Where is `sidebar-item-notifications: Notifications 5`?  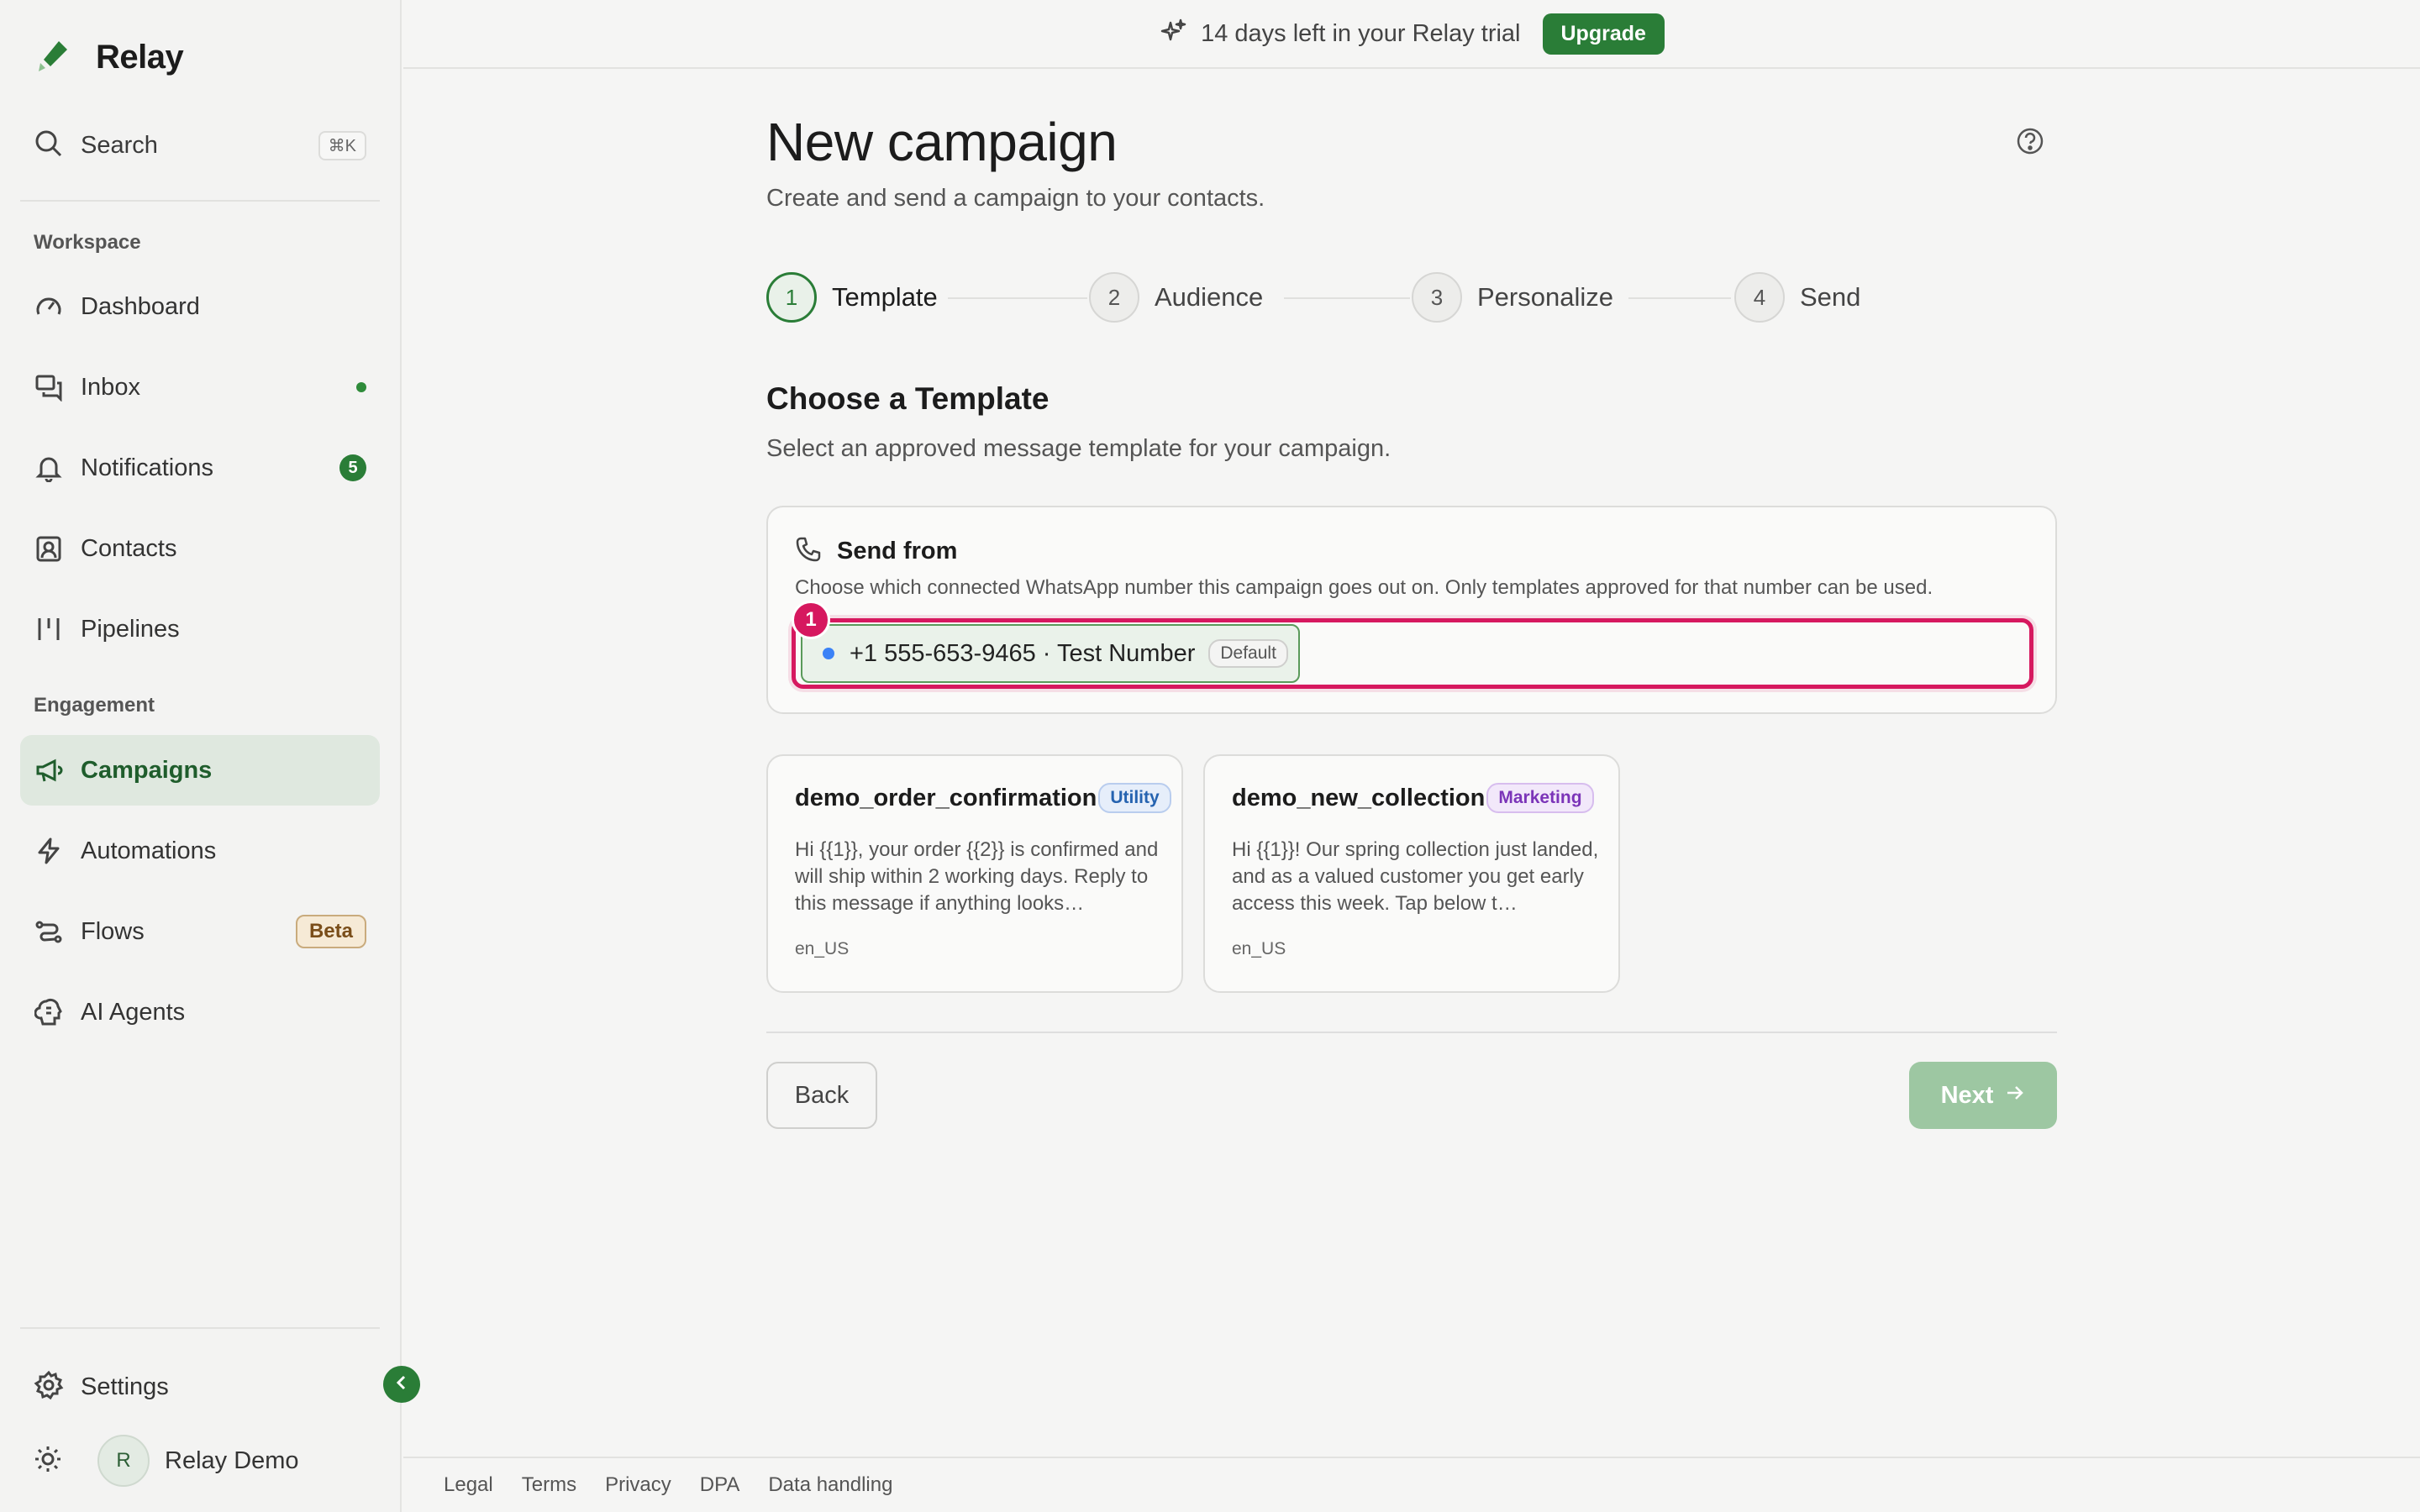
sidebar-item-notifications: Notifications 5 is located at coordinates (200, 468).